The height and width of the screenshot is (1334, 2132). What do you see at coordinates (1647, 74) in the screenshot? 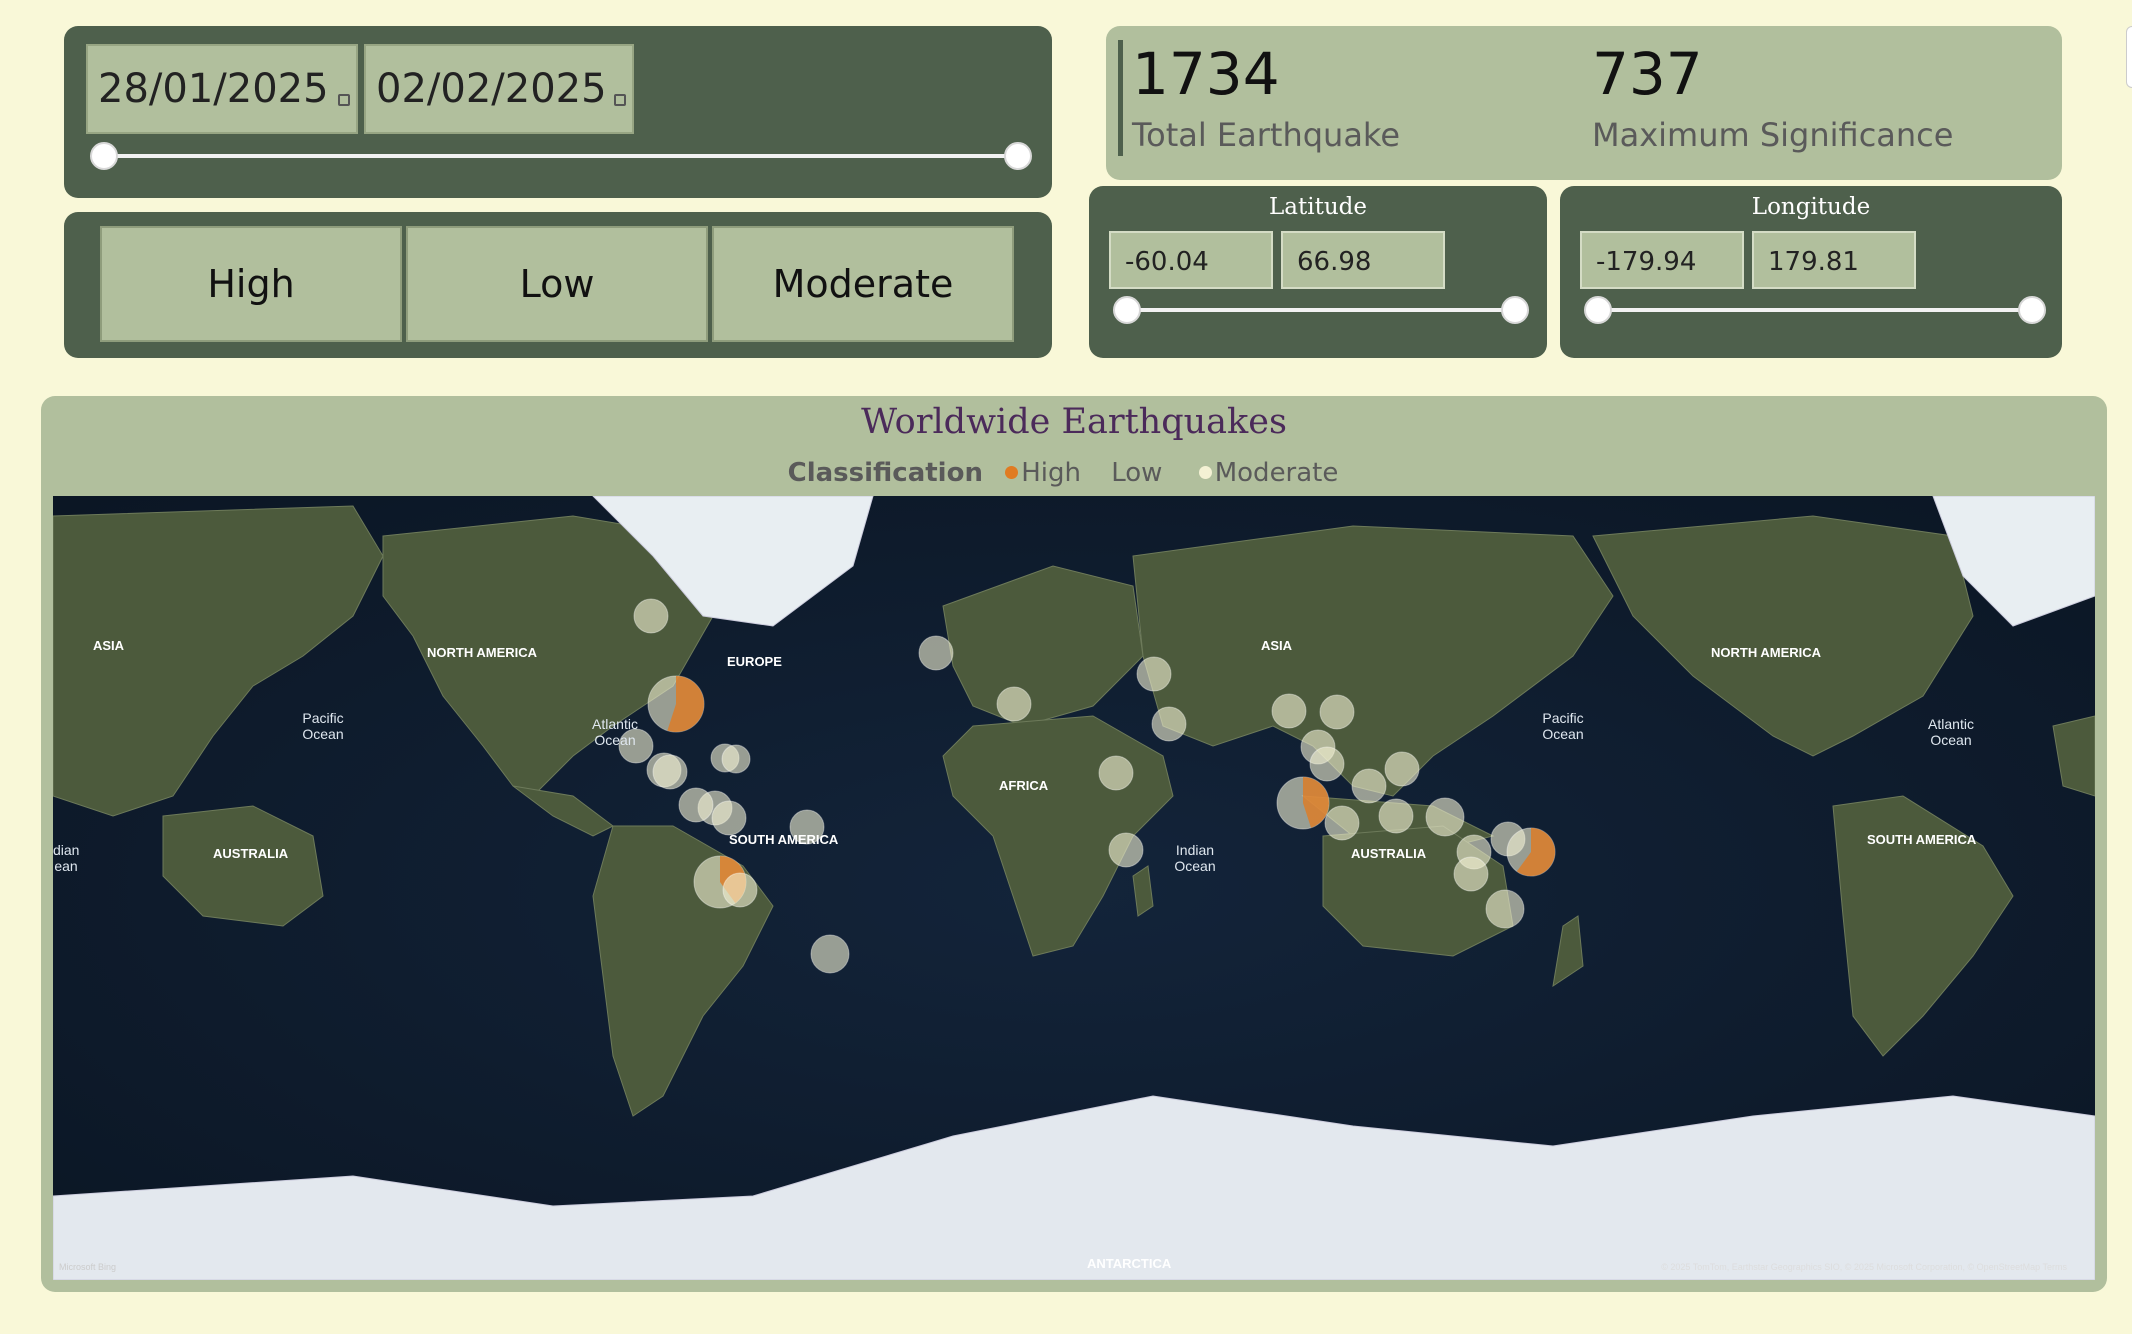
I see `max-significance-value: 737` at bounding box center [1647, 74].